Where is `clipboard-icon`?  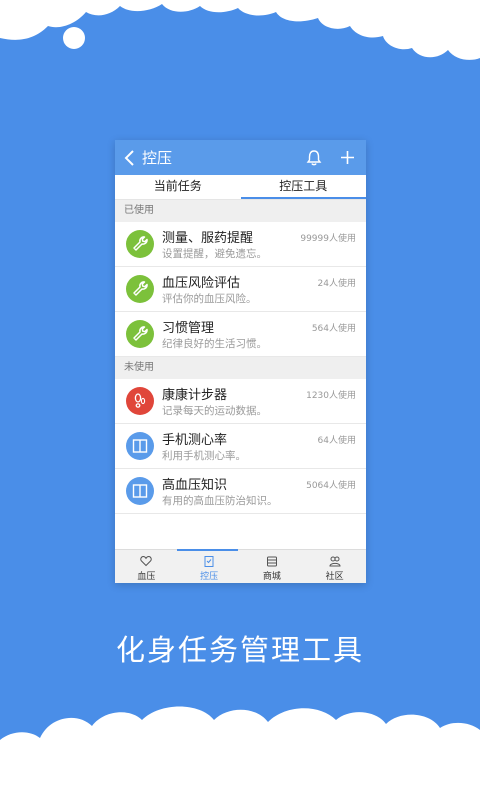 clipboard-icon is located at coordinates (209, 561).